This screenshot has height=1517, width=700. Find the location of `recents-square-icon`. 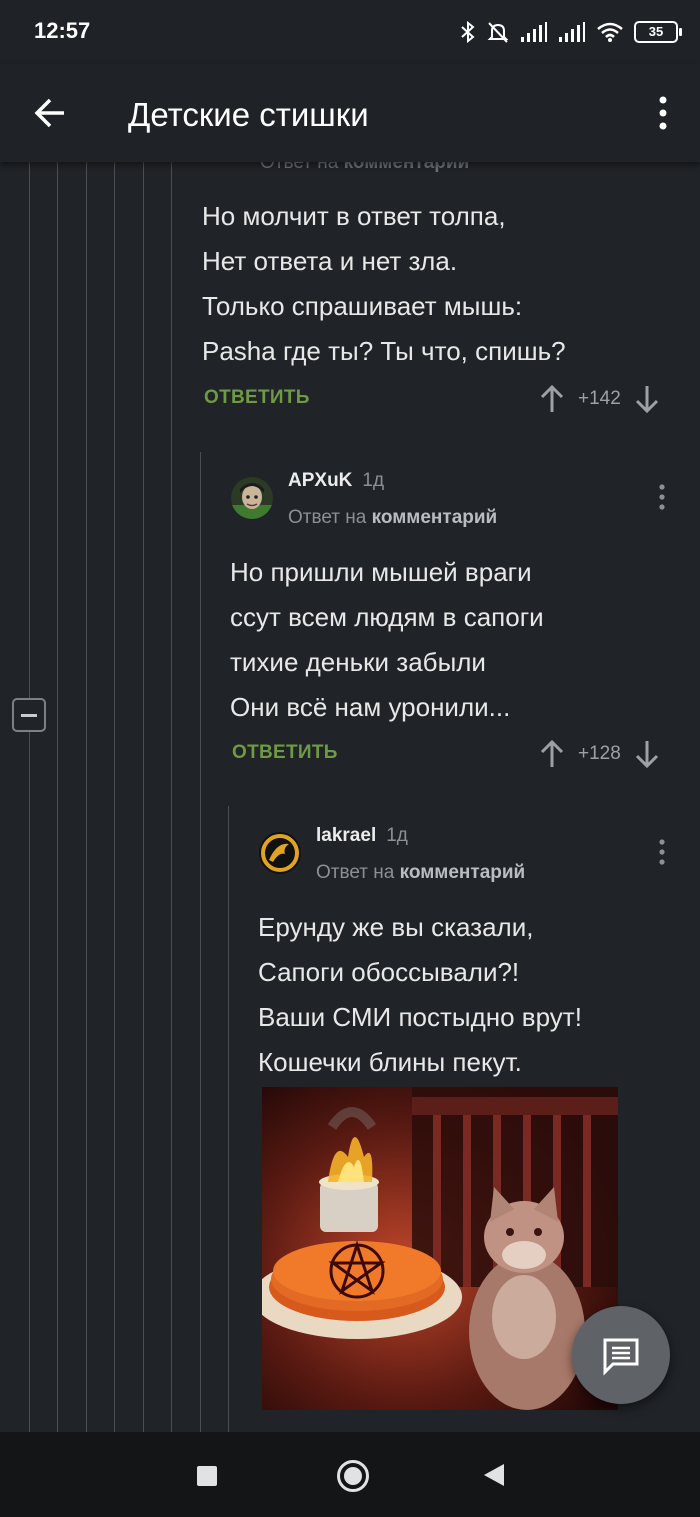

recents-square-icon is located at coordinates (207, 1476).